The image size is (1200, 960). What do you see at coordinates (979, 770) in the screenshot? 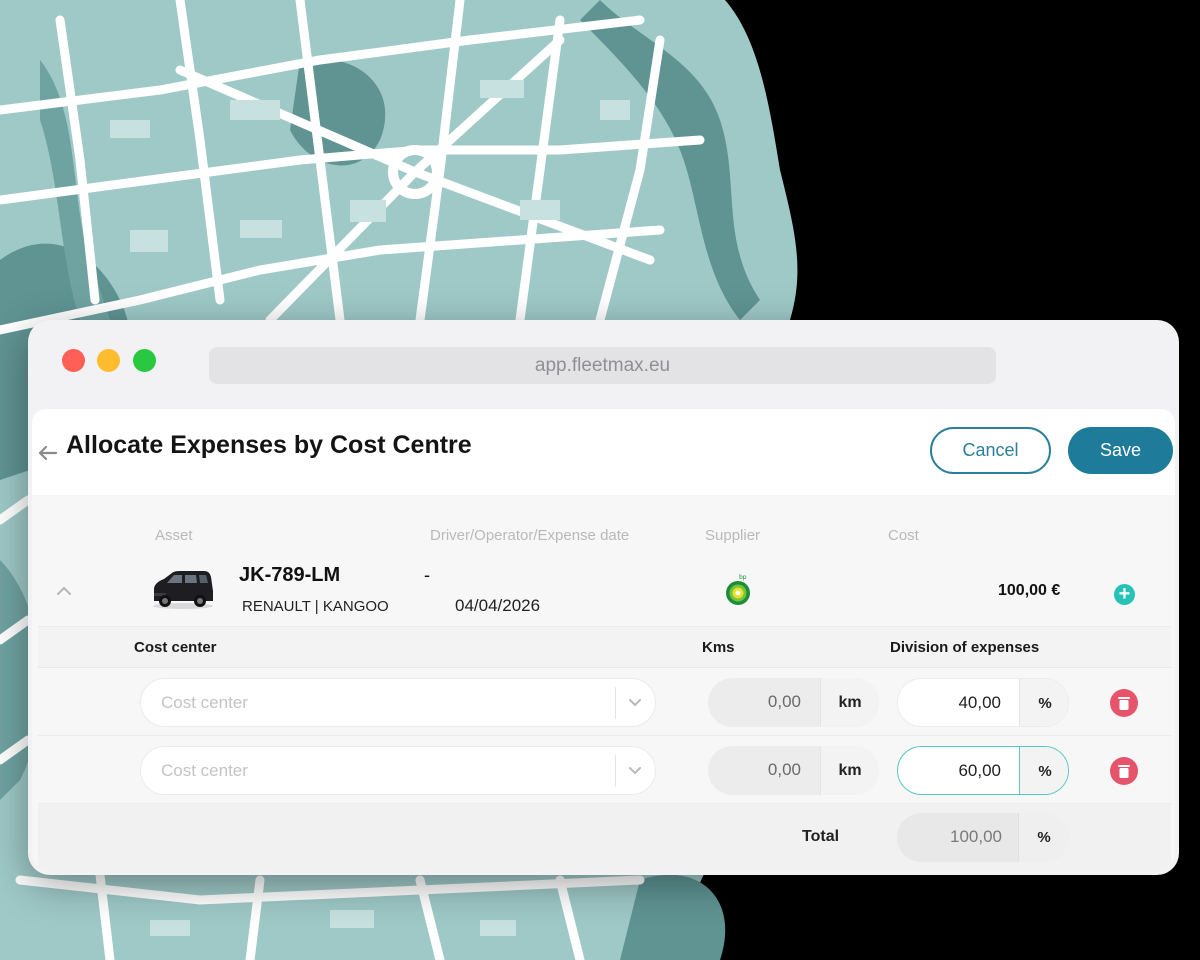
I see `division-value: 60,00` at bounding box center [979, 770].